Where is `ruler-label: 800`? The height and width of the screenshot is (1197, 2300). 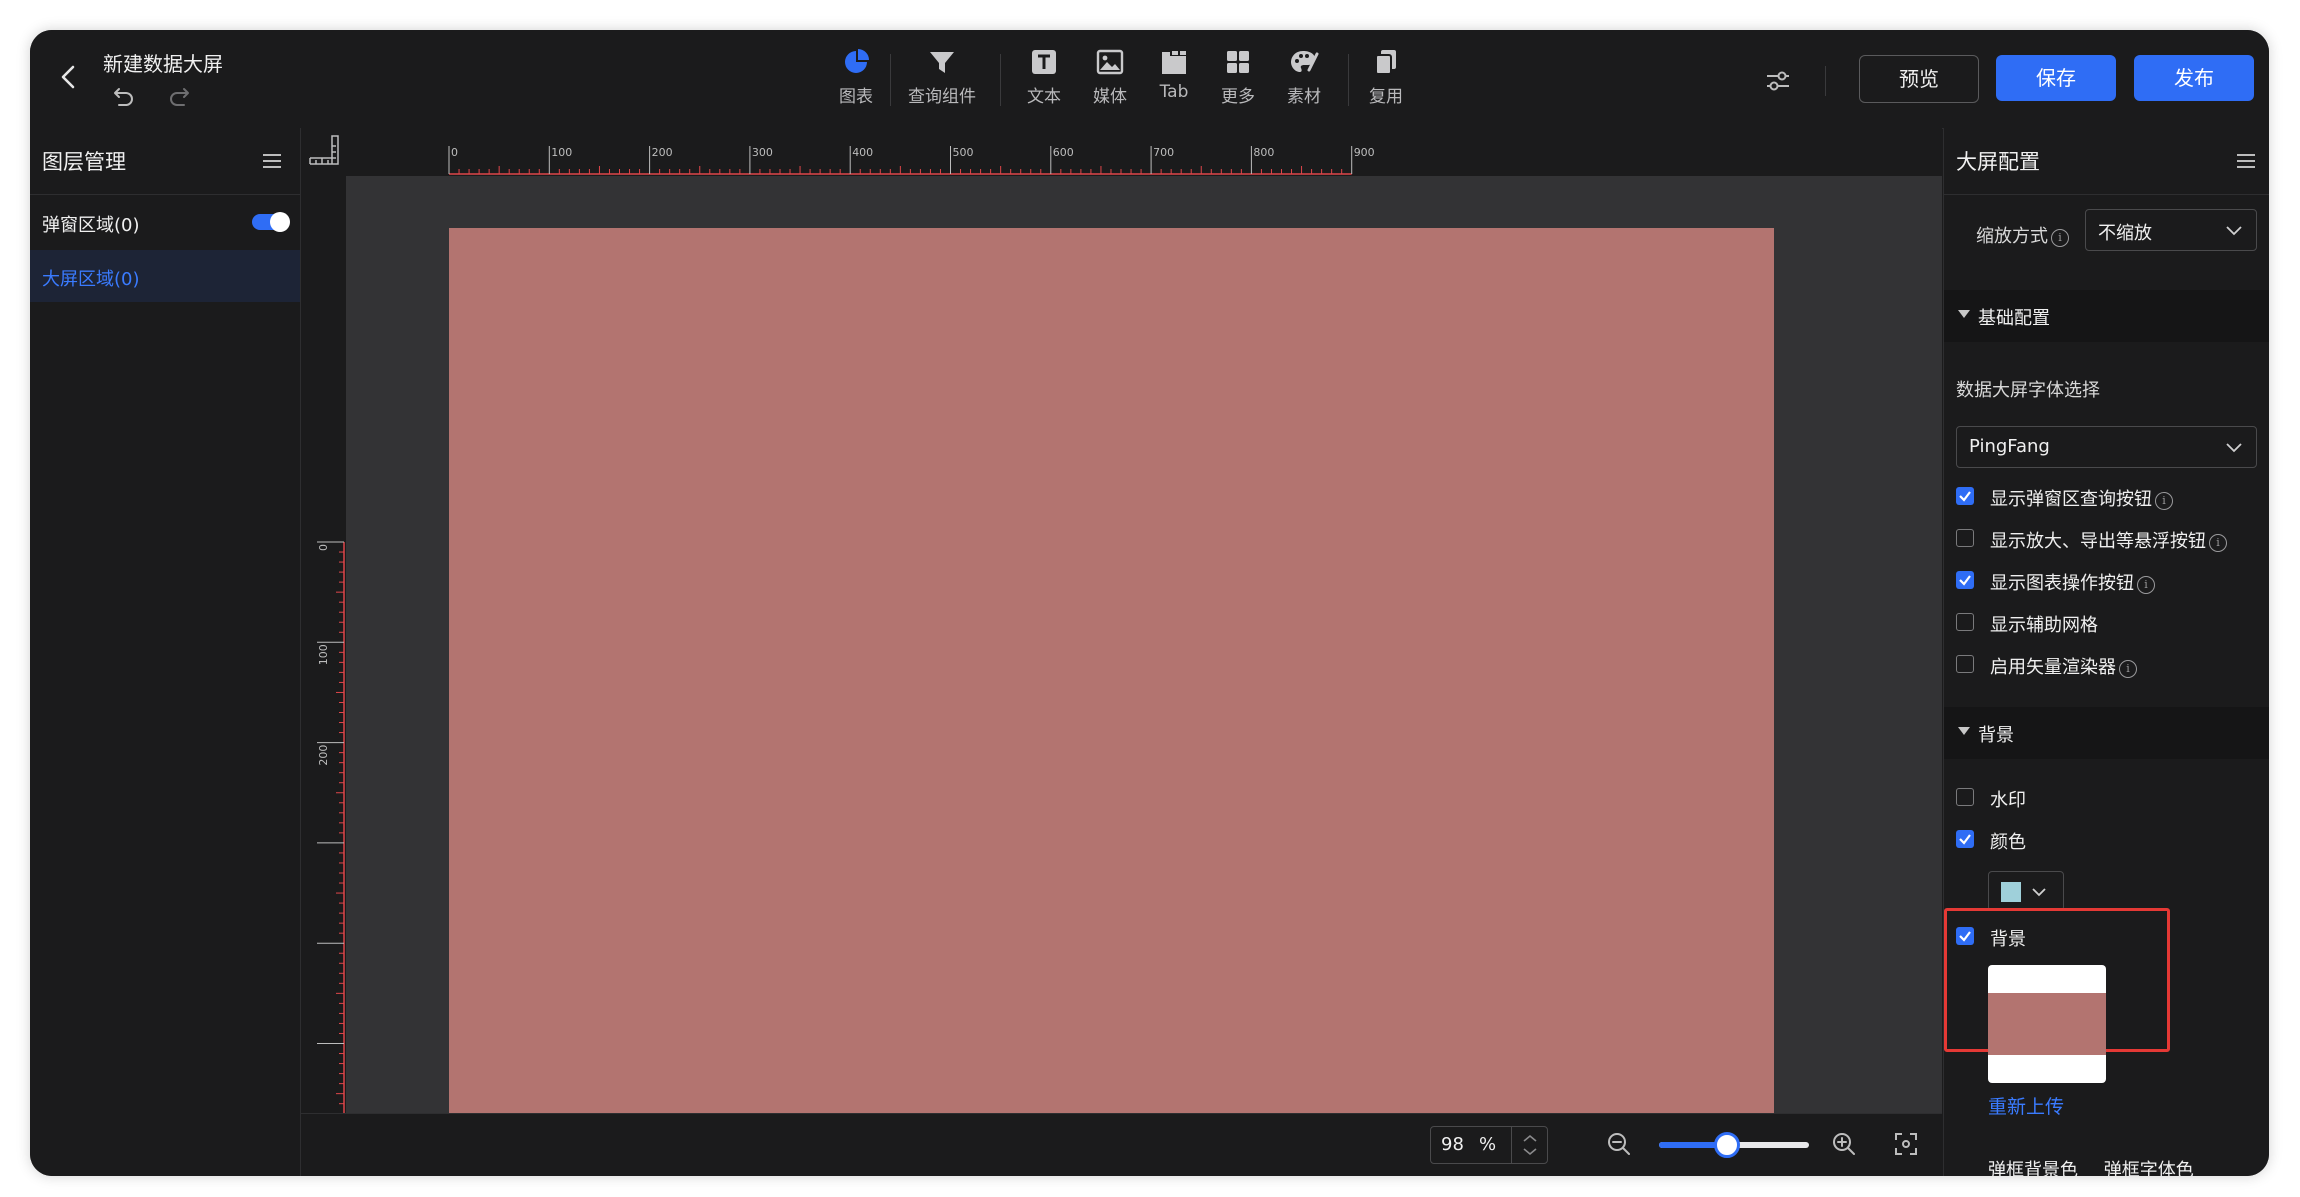 ruler-label: 800 is located at coordinates (1263, 152).